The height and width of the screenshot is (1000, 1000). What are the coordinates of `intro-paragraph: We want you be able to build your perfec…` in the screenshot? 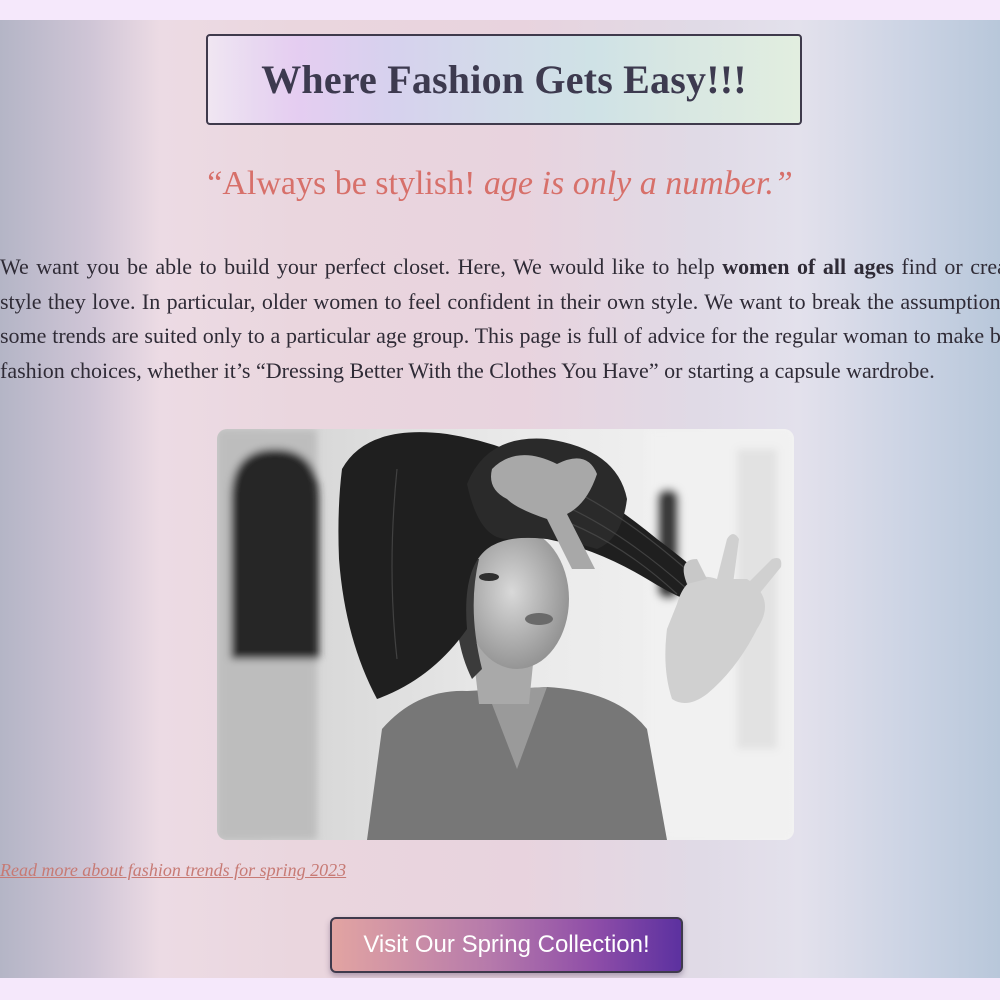 It's located at (500, 319).